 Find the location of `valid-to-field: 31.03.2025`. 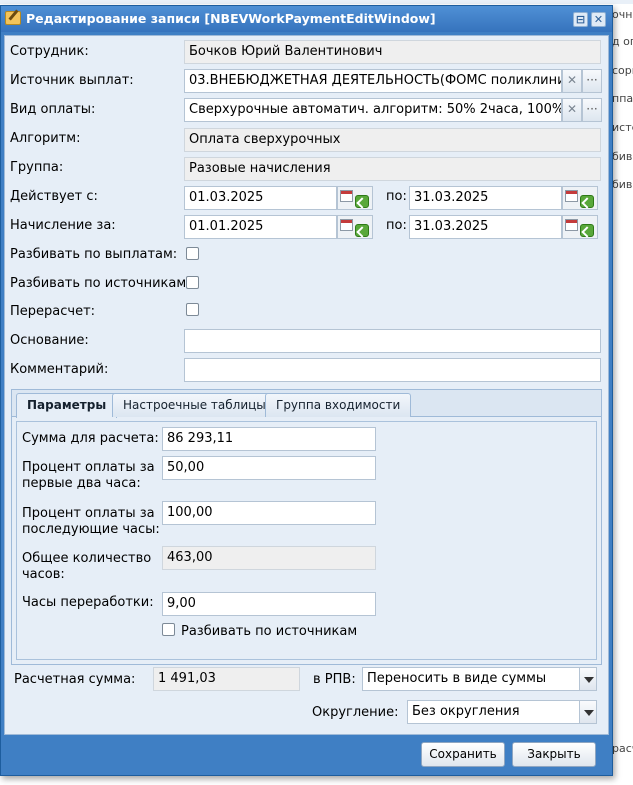

valid-to-field: 31.03.2025 is located at coordinates (485, 198).